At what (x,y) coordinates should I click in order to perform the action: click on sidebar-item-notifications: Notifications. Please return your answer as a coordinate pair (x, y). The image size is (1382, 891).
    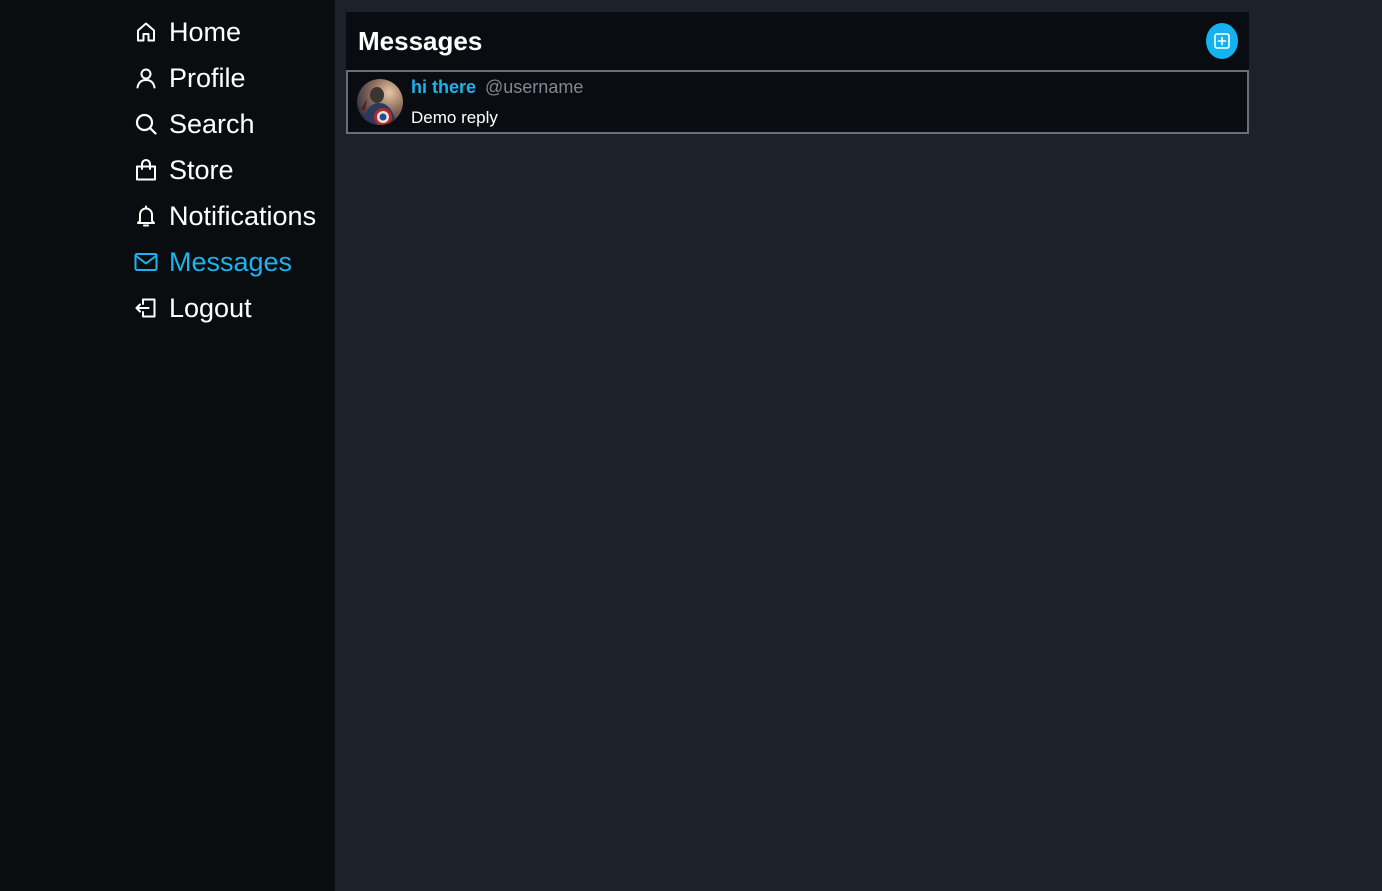
    Looking at the image, I should click on (224, 216).